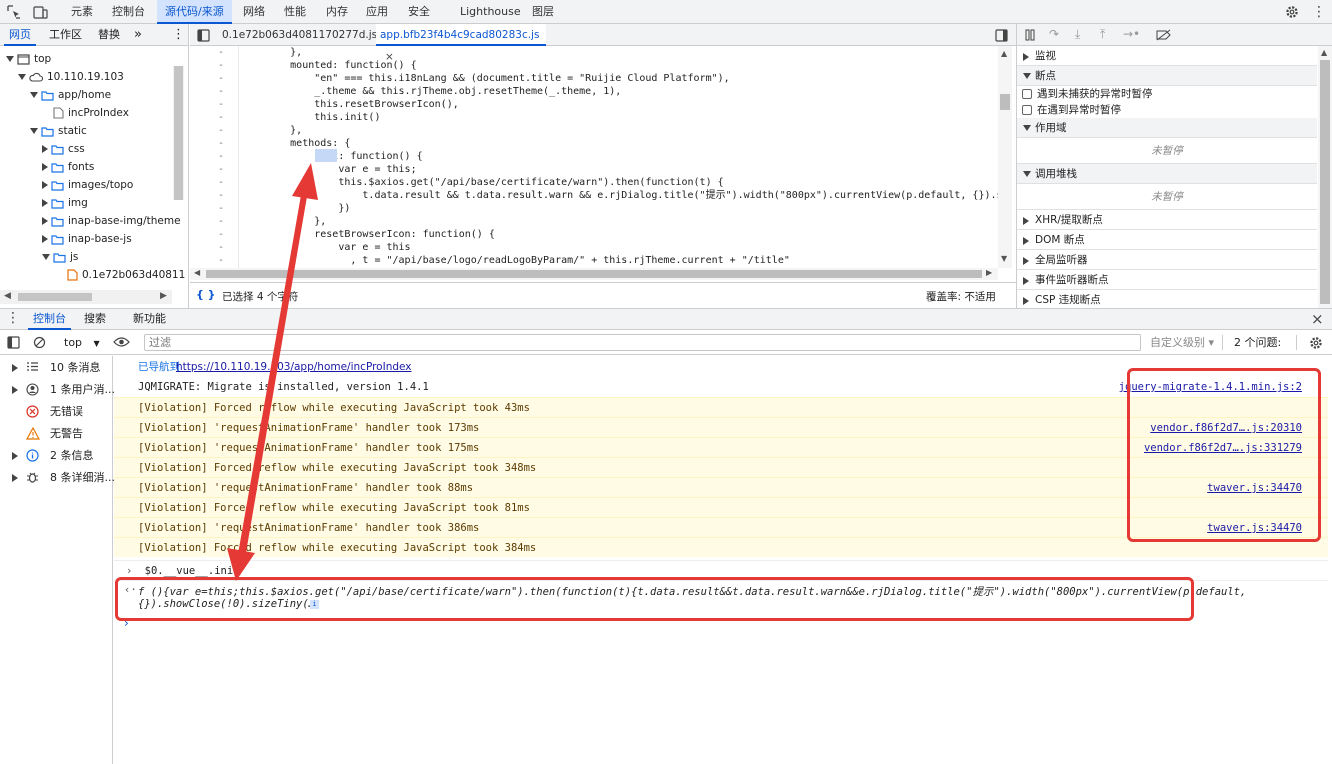 This screenshot has width=1332, height=764. I want to click on console-filter-input, so click(642, 342).